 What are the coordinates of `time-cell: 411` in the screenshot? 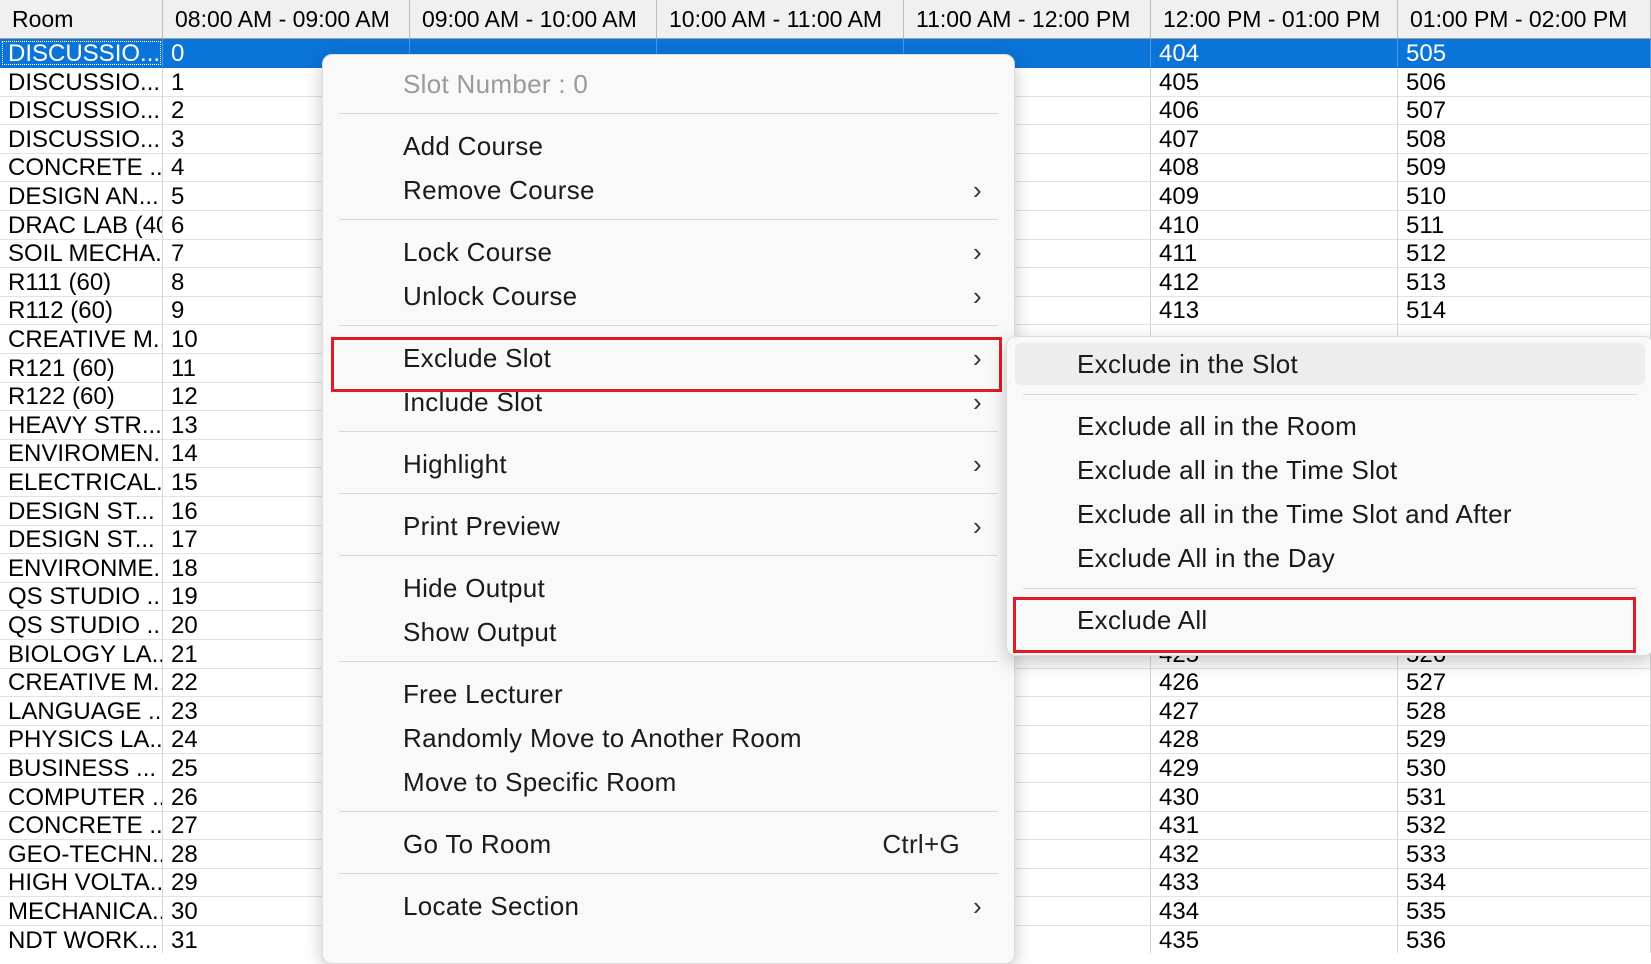 It's located at (1274, 253).